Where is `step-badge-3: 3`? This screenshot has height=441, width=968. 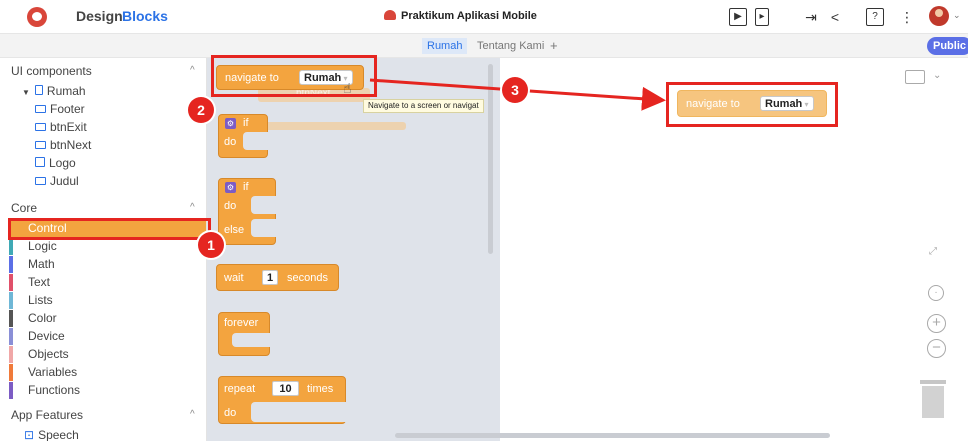
step-badge-3: 3 is located at coordinates (515, 90).